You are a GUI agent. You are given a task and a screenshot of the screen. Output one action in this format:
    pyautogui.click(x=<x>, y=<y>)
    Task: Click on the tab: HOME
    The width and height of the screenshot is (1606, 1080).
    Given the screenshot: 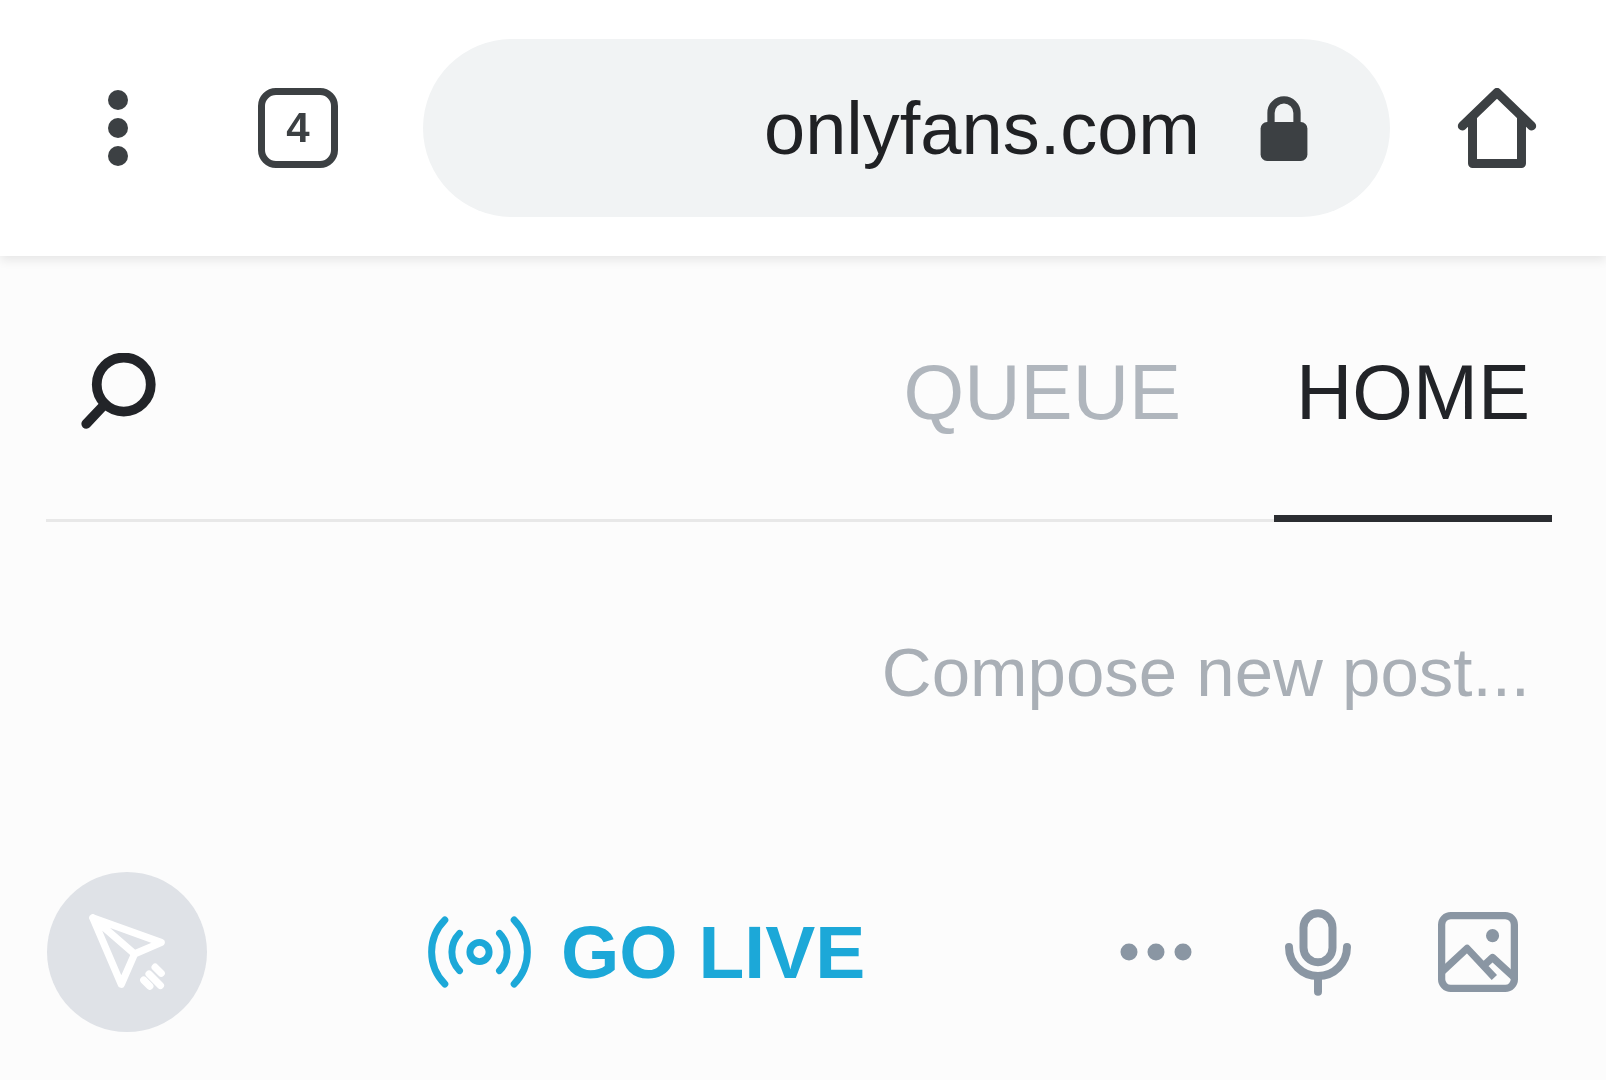 What is the action you would take?
    pyautogui.click(x=1413, y=434)
    